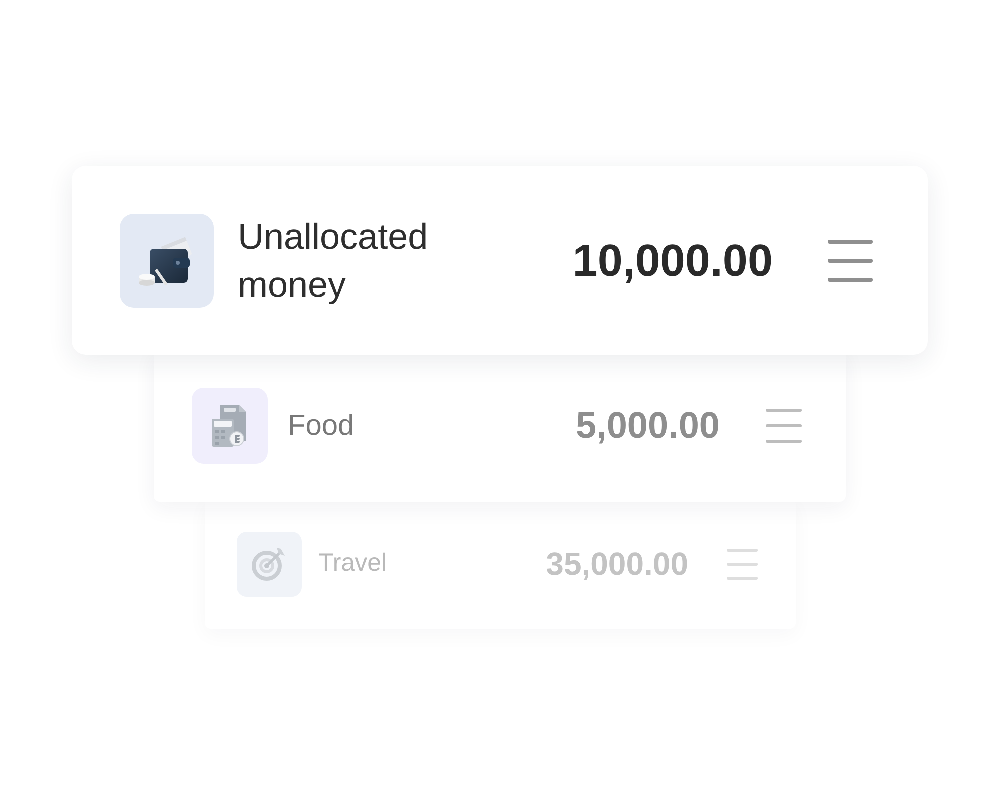 This screenshot has width=1000, height=800. I want to click on amount: 10,000.00, so click(672, 260).